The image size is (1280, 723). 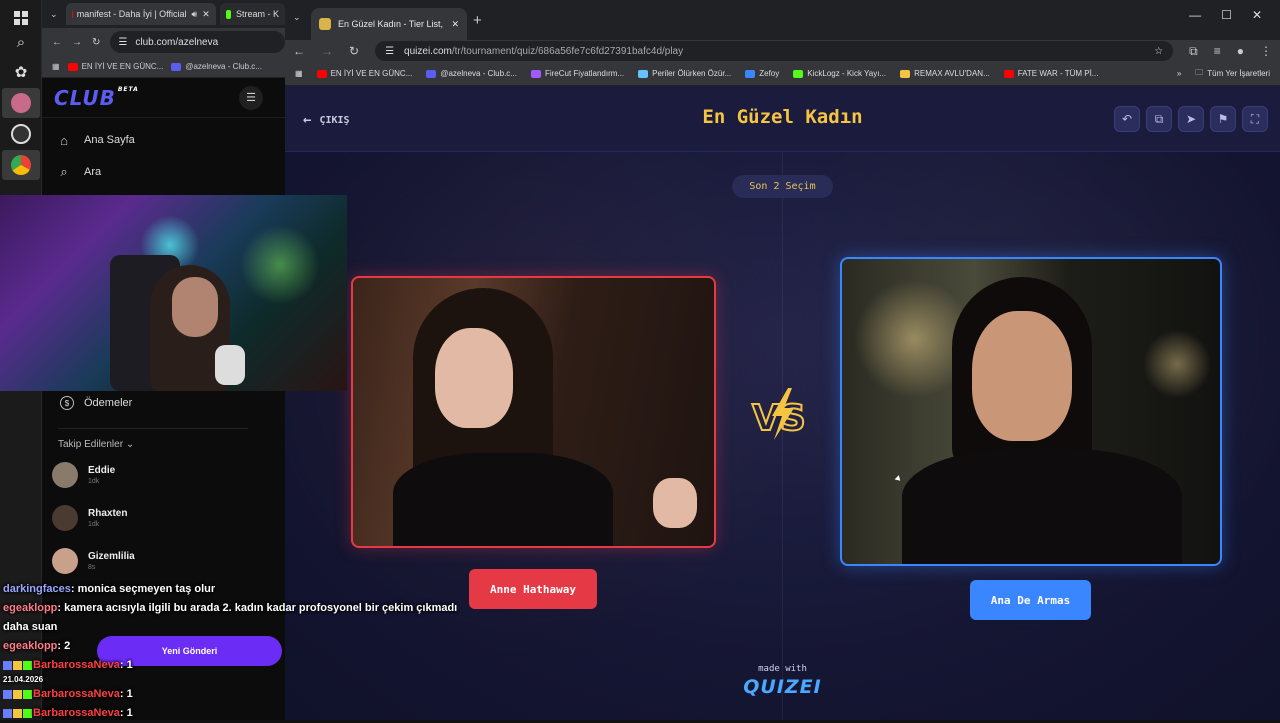 What do you see at coordinates (762, 73) in the screenshot?
I see `bookmark-4: Zefoy` at bounding box center [762, 73].